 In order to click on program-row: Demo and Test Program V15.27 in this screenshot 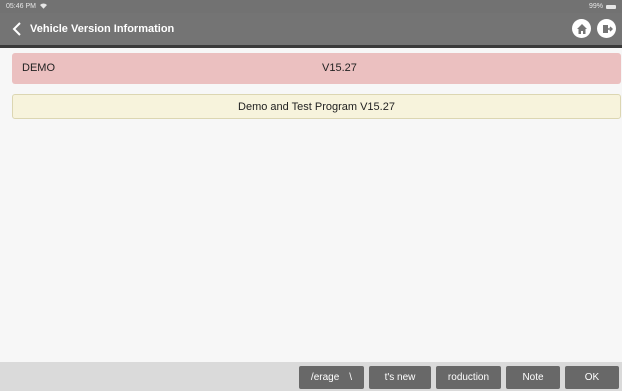, I will do `click(316, 106)`.